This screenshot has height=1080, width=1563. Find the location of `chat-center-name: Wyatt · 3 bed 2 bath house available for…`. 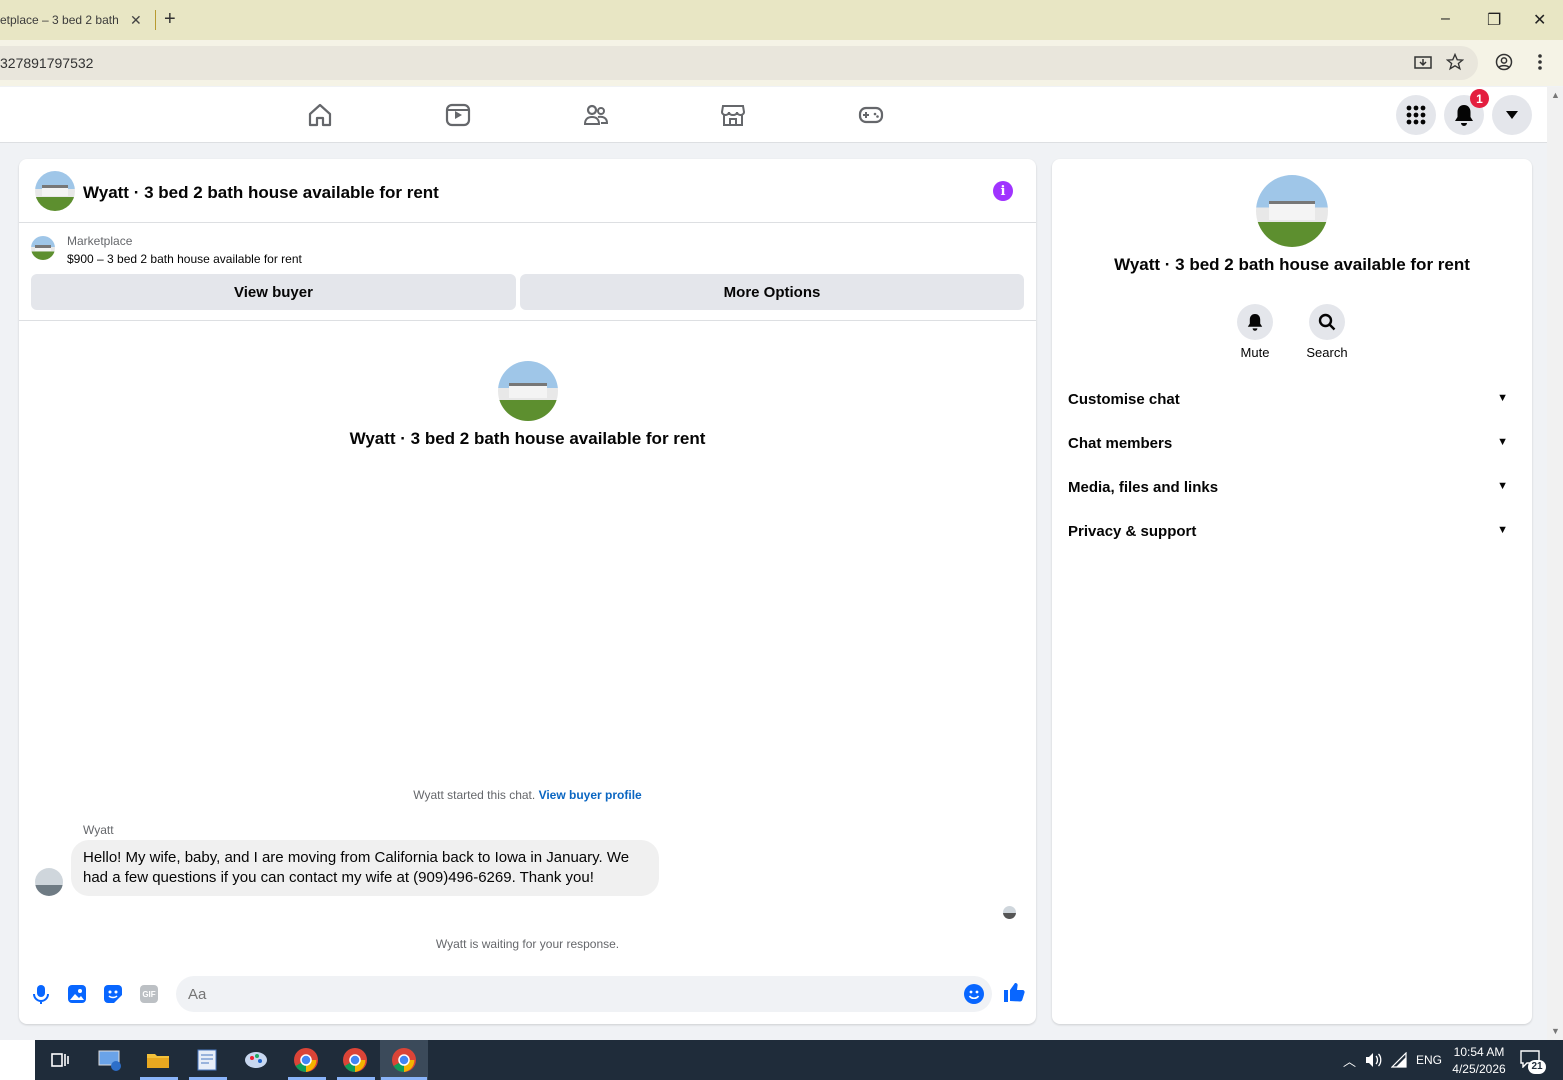

chat-center-name: Wyatt · 3 bed 2 bath house available for… is located at coordinates (527, 438).